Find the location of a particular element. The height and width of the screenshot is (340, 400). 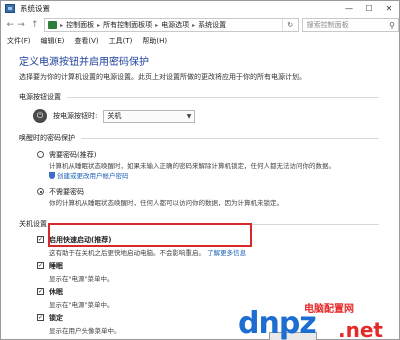

checkbox-sleep: ✓ 睡眠 显示在"电源"菜单中。 is located at coordinates (208, 272).